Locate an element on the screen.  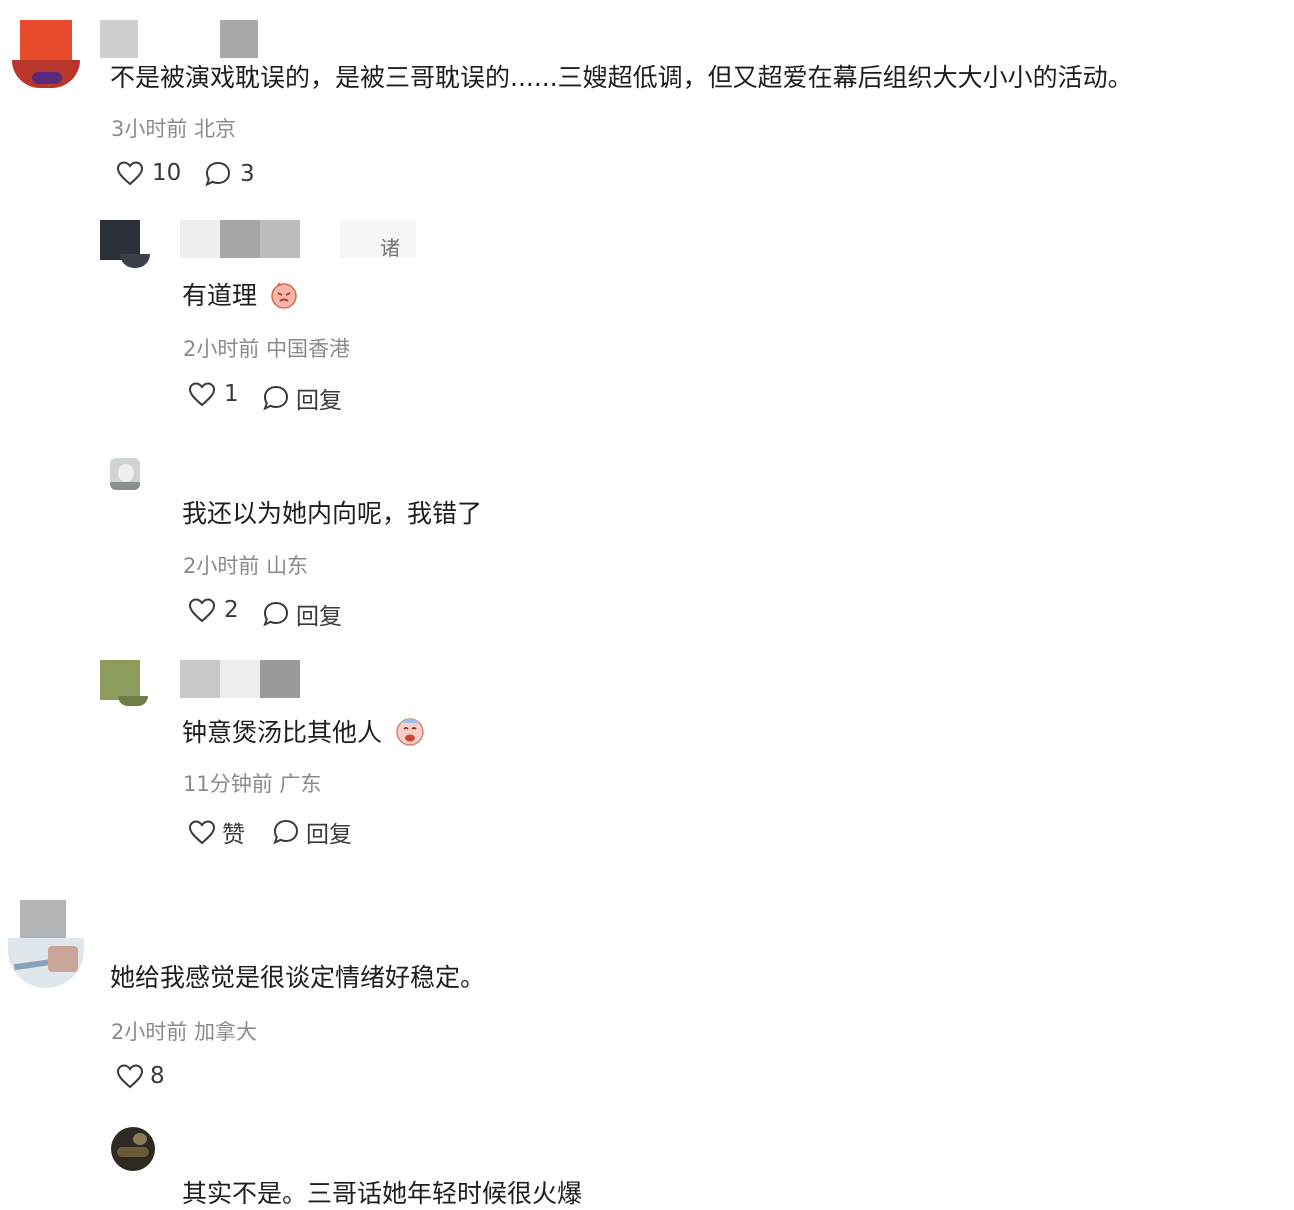
like-button: 2 is located at coordinates (213, 610).